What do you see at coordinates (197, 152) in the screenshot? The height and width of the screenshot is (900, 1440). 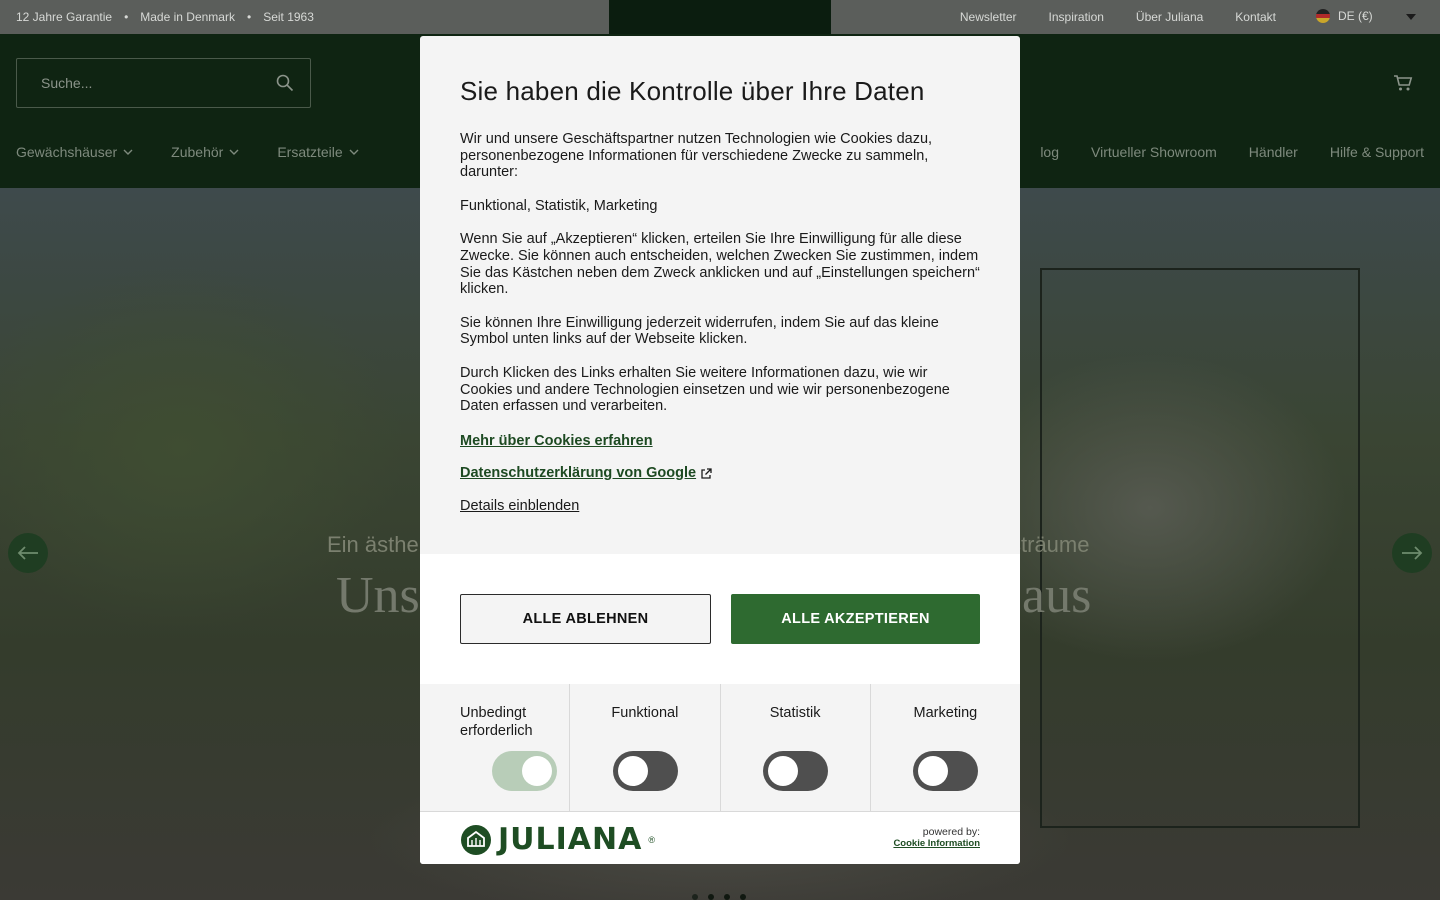 I see `nav-label: Zubehör` at bounding box center [197, 152].